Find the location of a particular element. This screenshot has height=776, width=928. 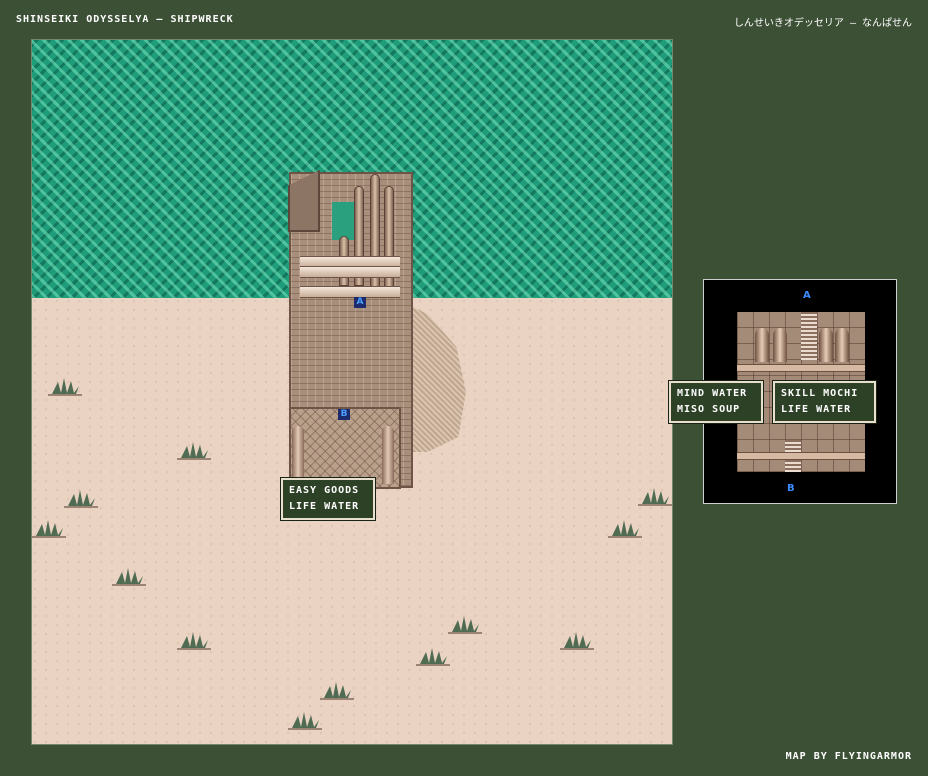

shop-item: SKILL MOCHI is located at coordinates (820, 393).